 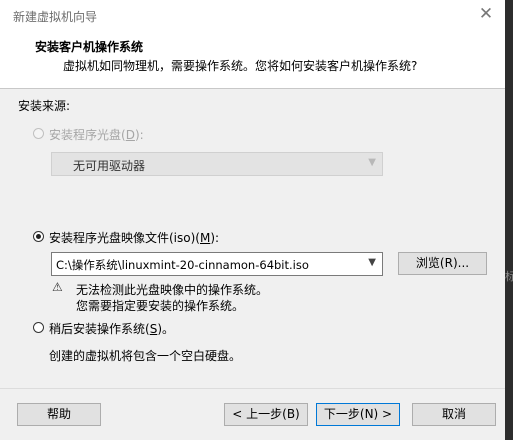 I want to click on warning-line-2: 您需要指定要安装的操作系统。, so click(x=160, y=306).